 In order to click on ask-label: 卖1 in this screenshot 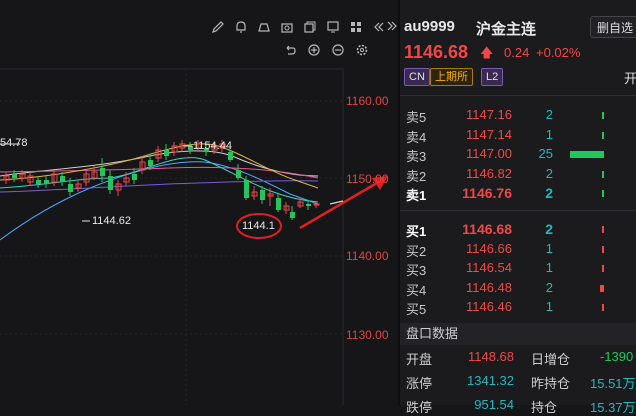, I will do `click(416, 196)`.